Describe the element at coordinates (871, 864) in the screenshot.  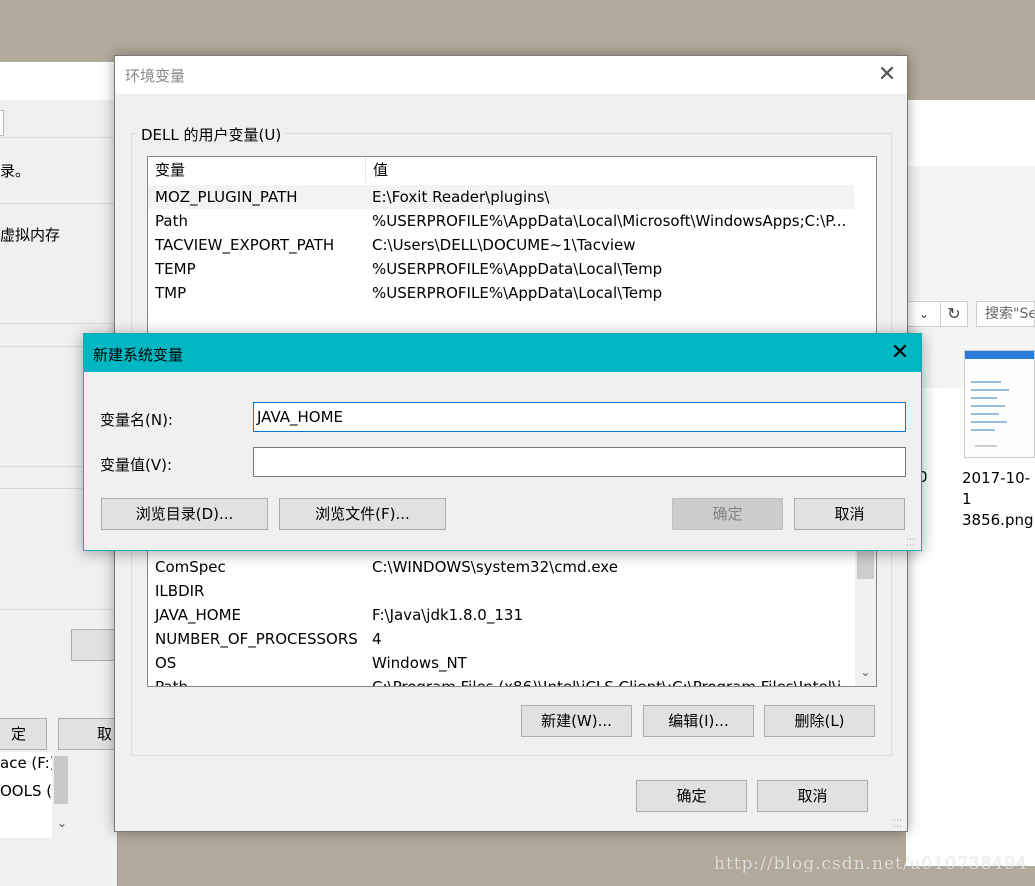
I see `watermark: http://blog.csdn.net/u010738494` at that location.